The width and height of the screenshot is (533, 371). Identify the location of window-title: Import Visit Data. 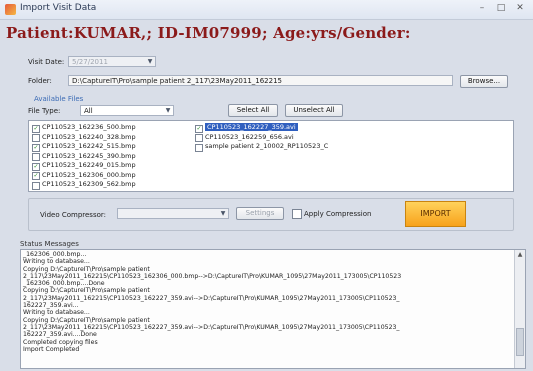
(58, 8).